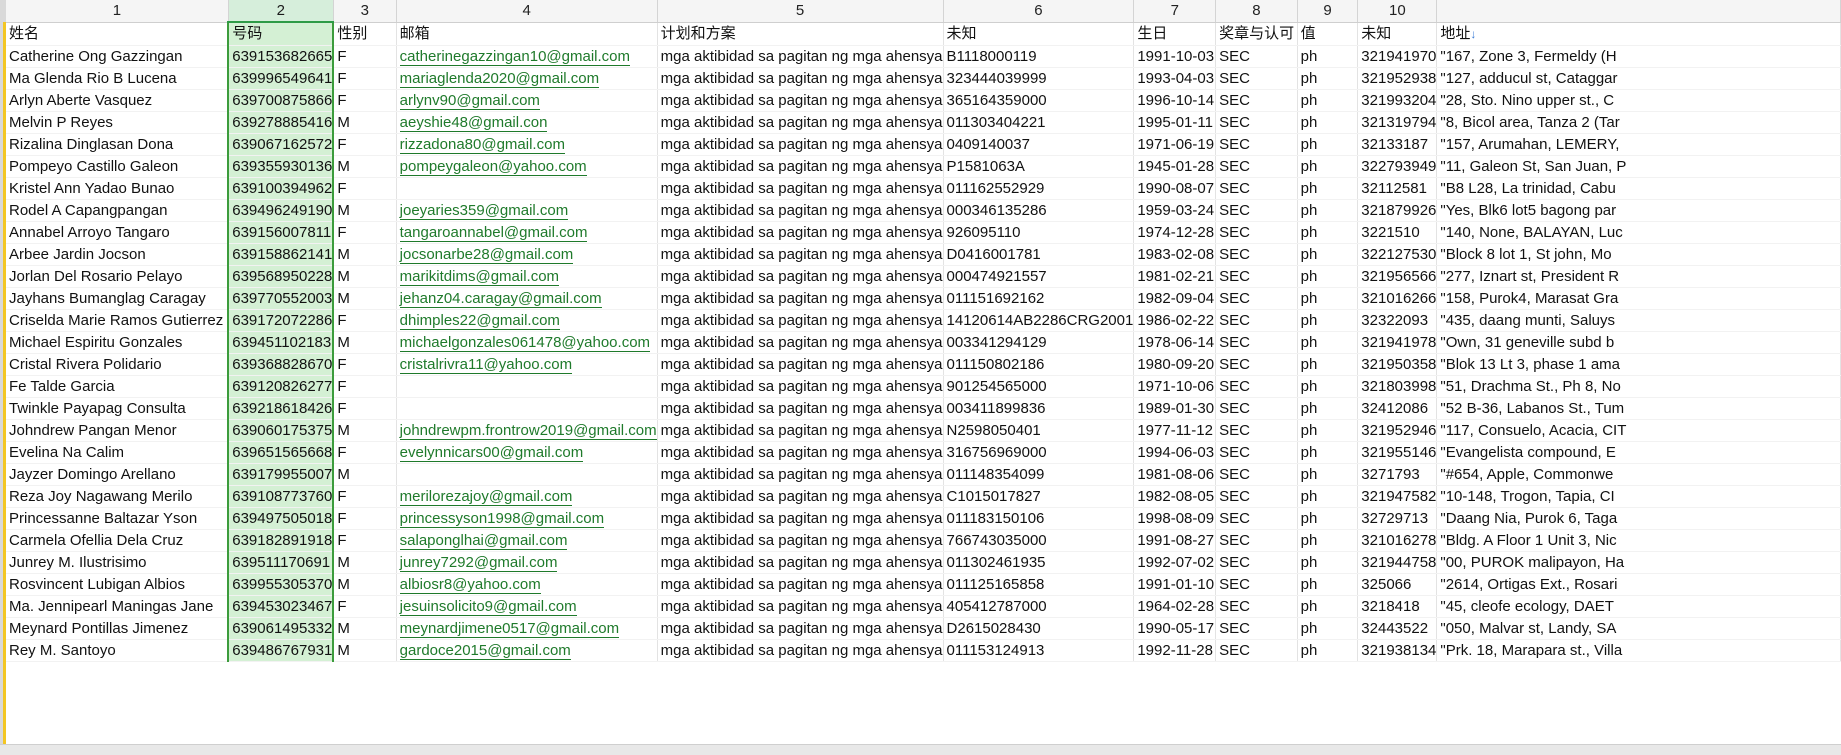  Describe the element at coordinates (1175, 606) in the screenshot. I see `cell-birthday: 1964-02-28` at that location.